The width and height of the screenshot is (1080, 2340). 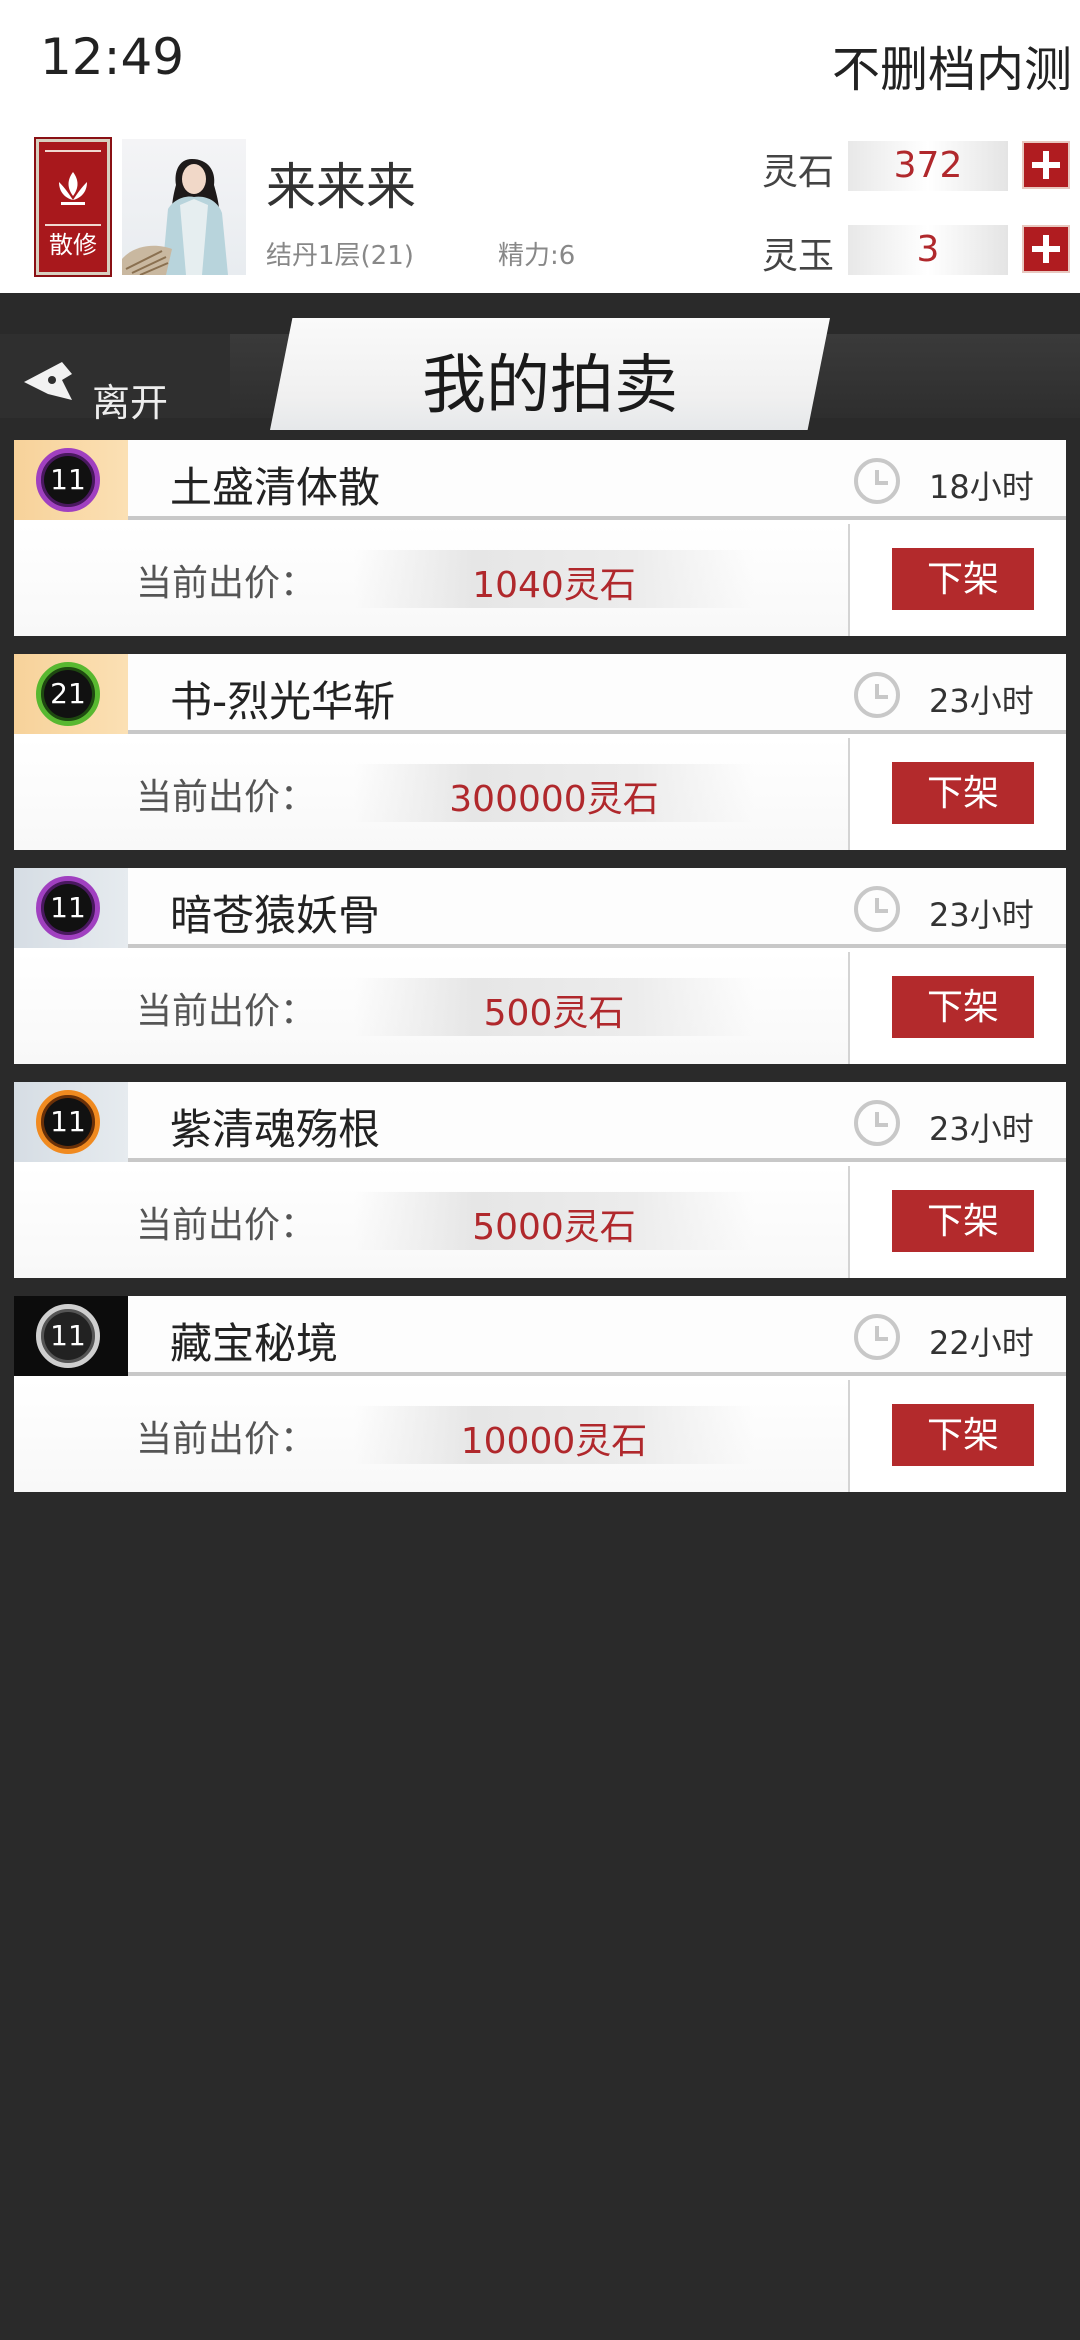 I want to click on lotus-icon, so click(x=73, y=188).